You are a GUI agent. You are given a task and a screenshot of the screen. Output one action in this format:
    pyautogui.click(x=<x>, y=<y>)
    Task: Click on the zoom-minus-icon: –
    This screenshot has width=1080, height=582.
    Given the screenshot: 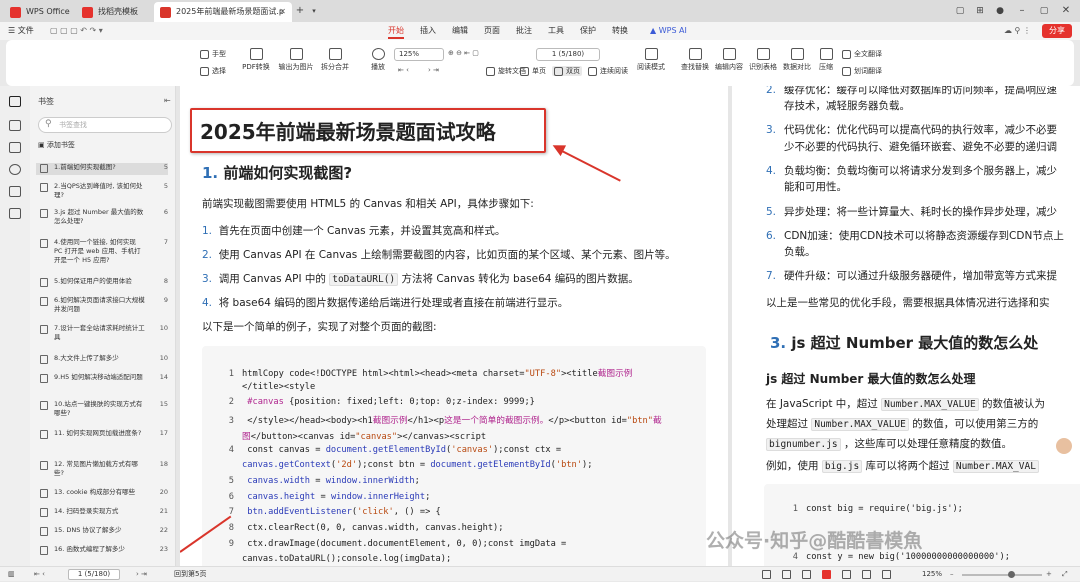 What is the action you would take?
    pyautogui.click(x=952, y=574)
    